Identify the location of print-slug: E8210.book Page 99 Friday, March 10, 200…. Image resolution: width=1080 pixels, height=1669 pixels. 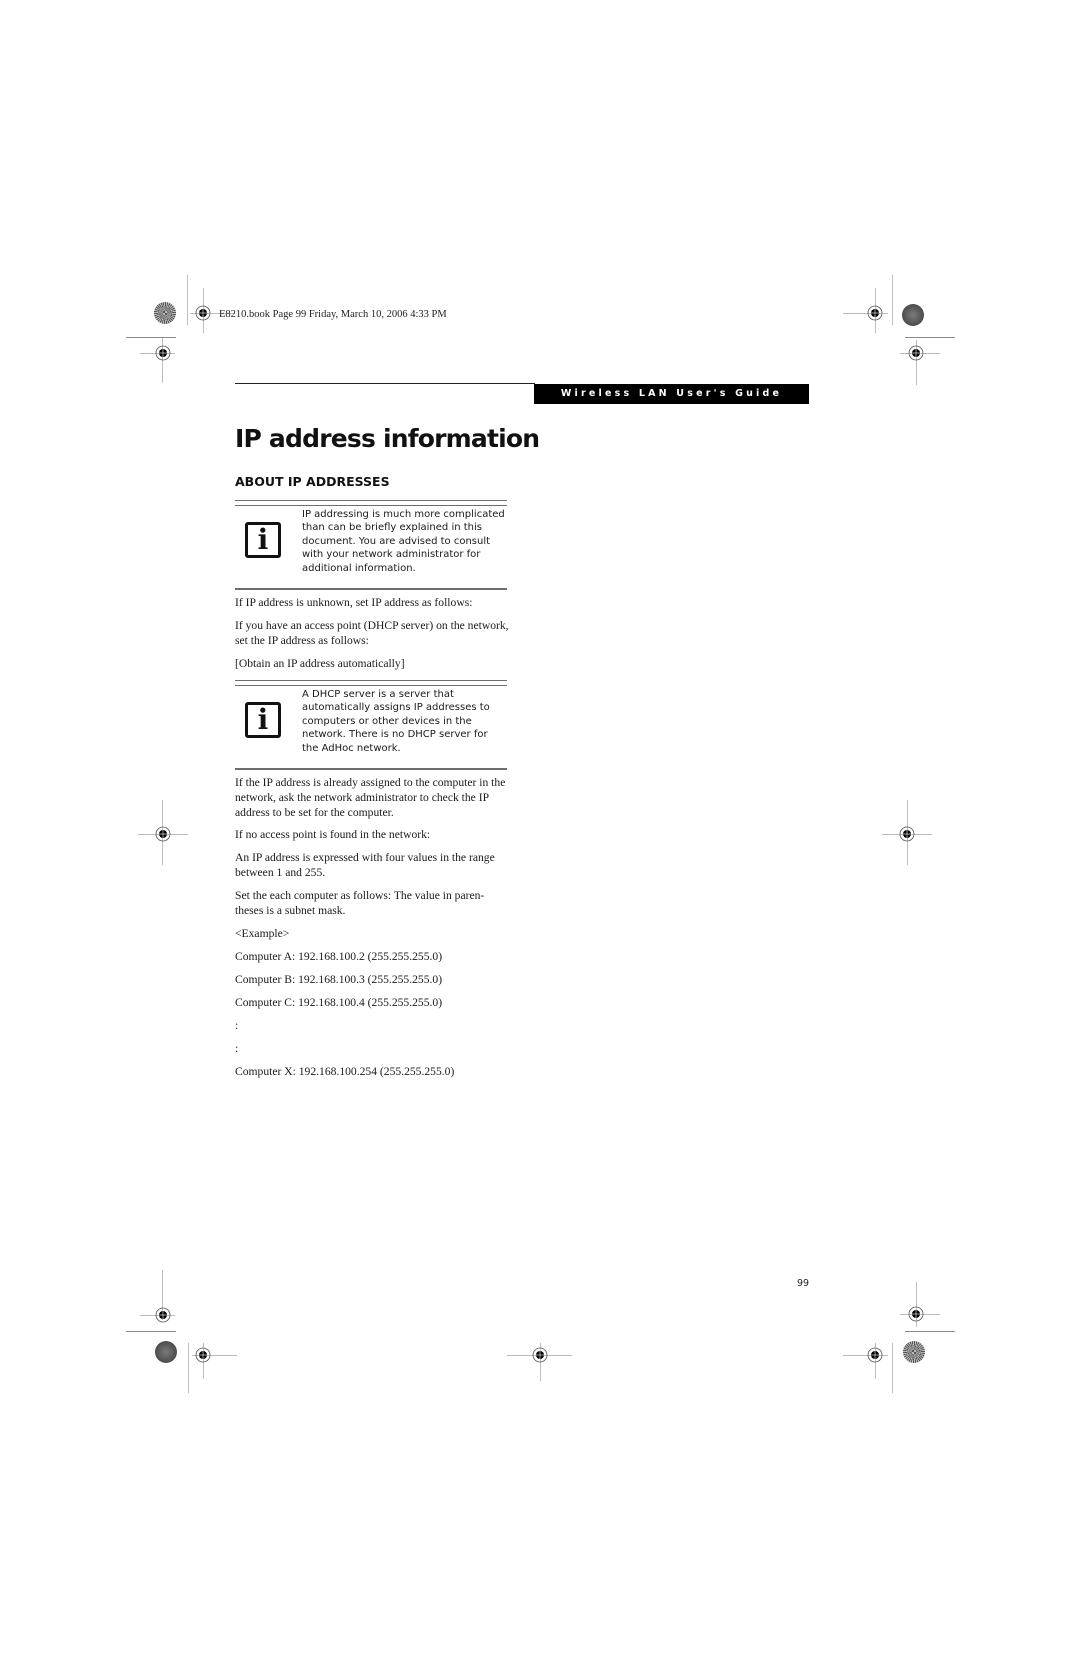
(333, 314).